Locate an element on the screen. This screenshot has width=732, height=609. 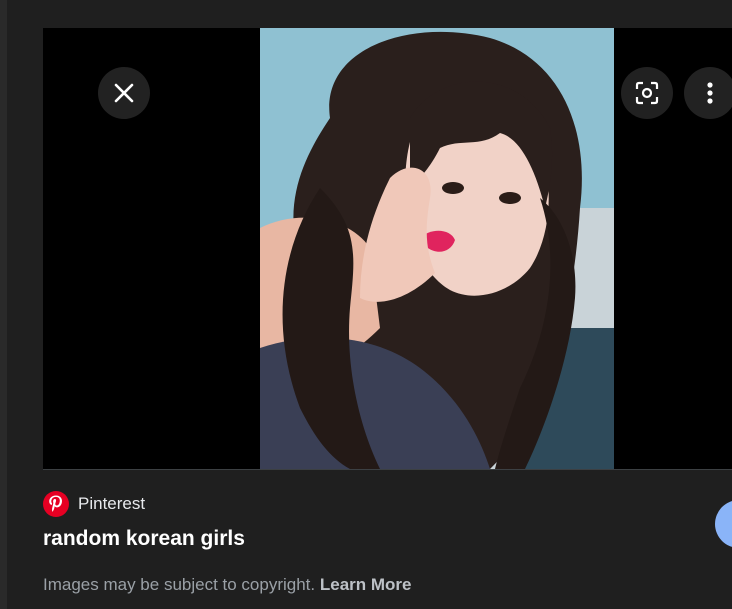
more-vert-icon is located at coordinates (710, 93).